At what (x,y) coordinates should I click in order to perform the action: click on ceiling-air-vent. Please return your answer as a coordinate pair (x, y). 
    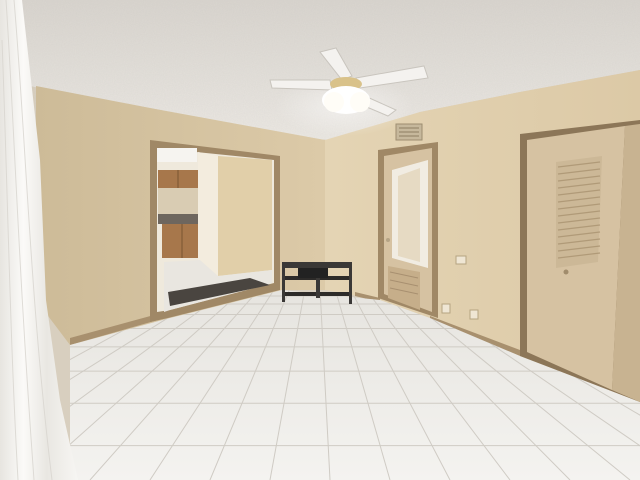
    Looking at the image, I should click on (409, 132).